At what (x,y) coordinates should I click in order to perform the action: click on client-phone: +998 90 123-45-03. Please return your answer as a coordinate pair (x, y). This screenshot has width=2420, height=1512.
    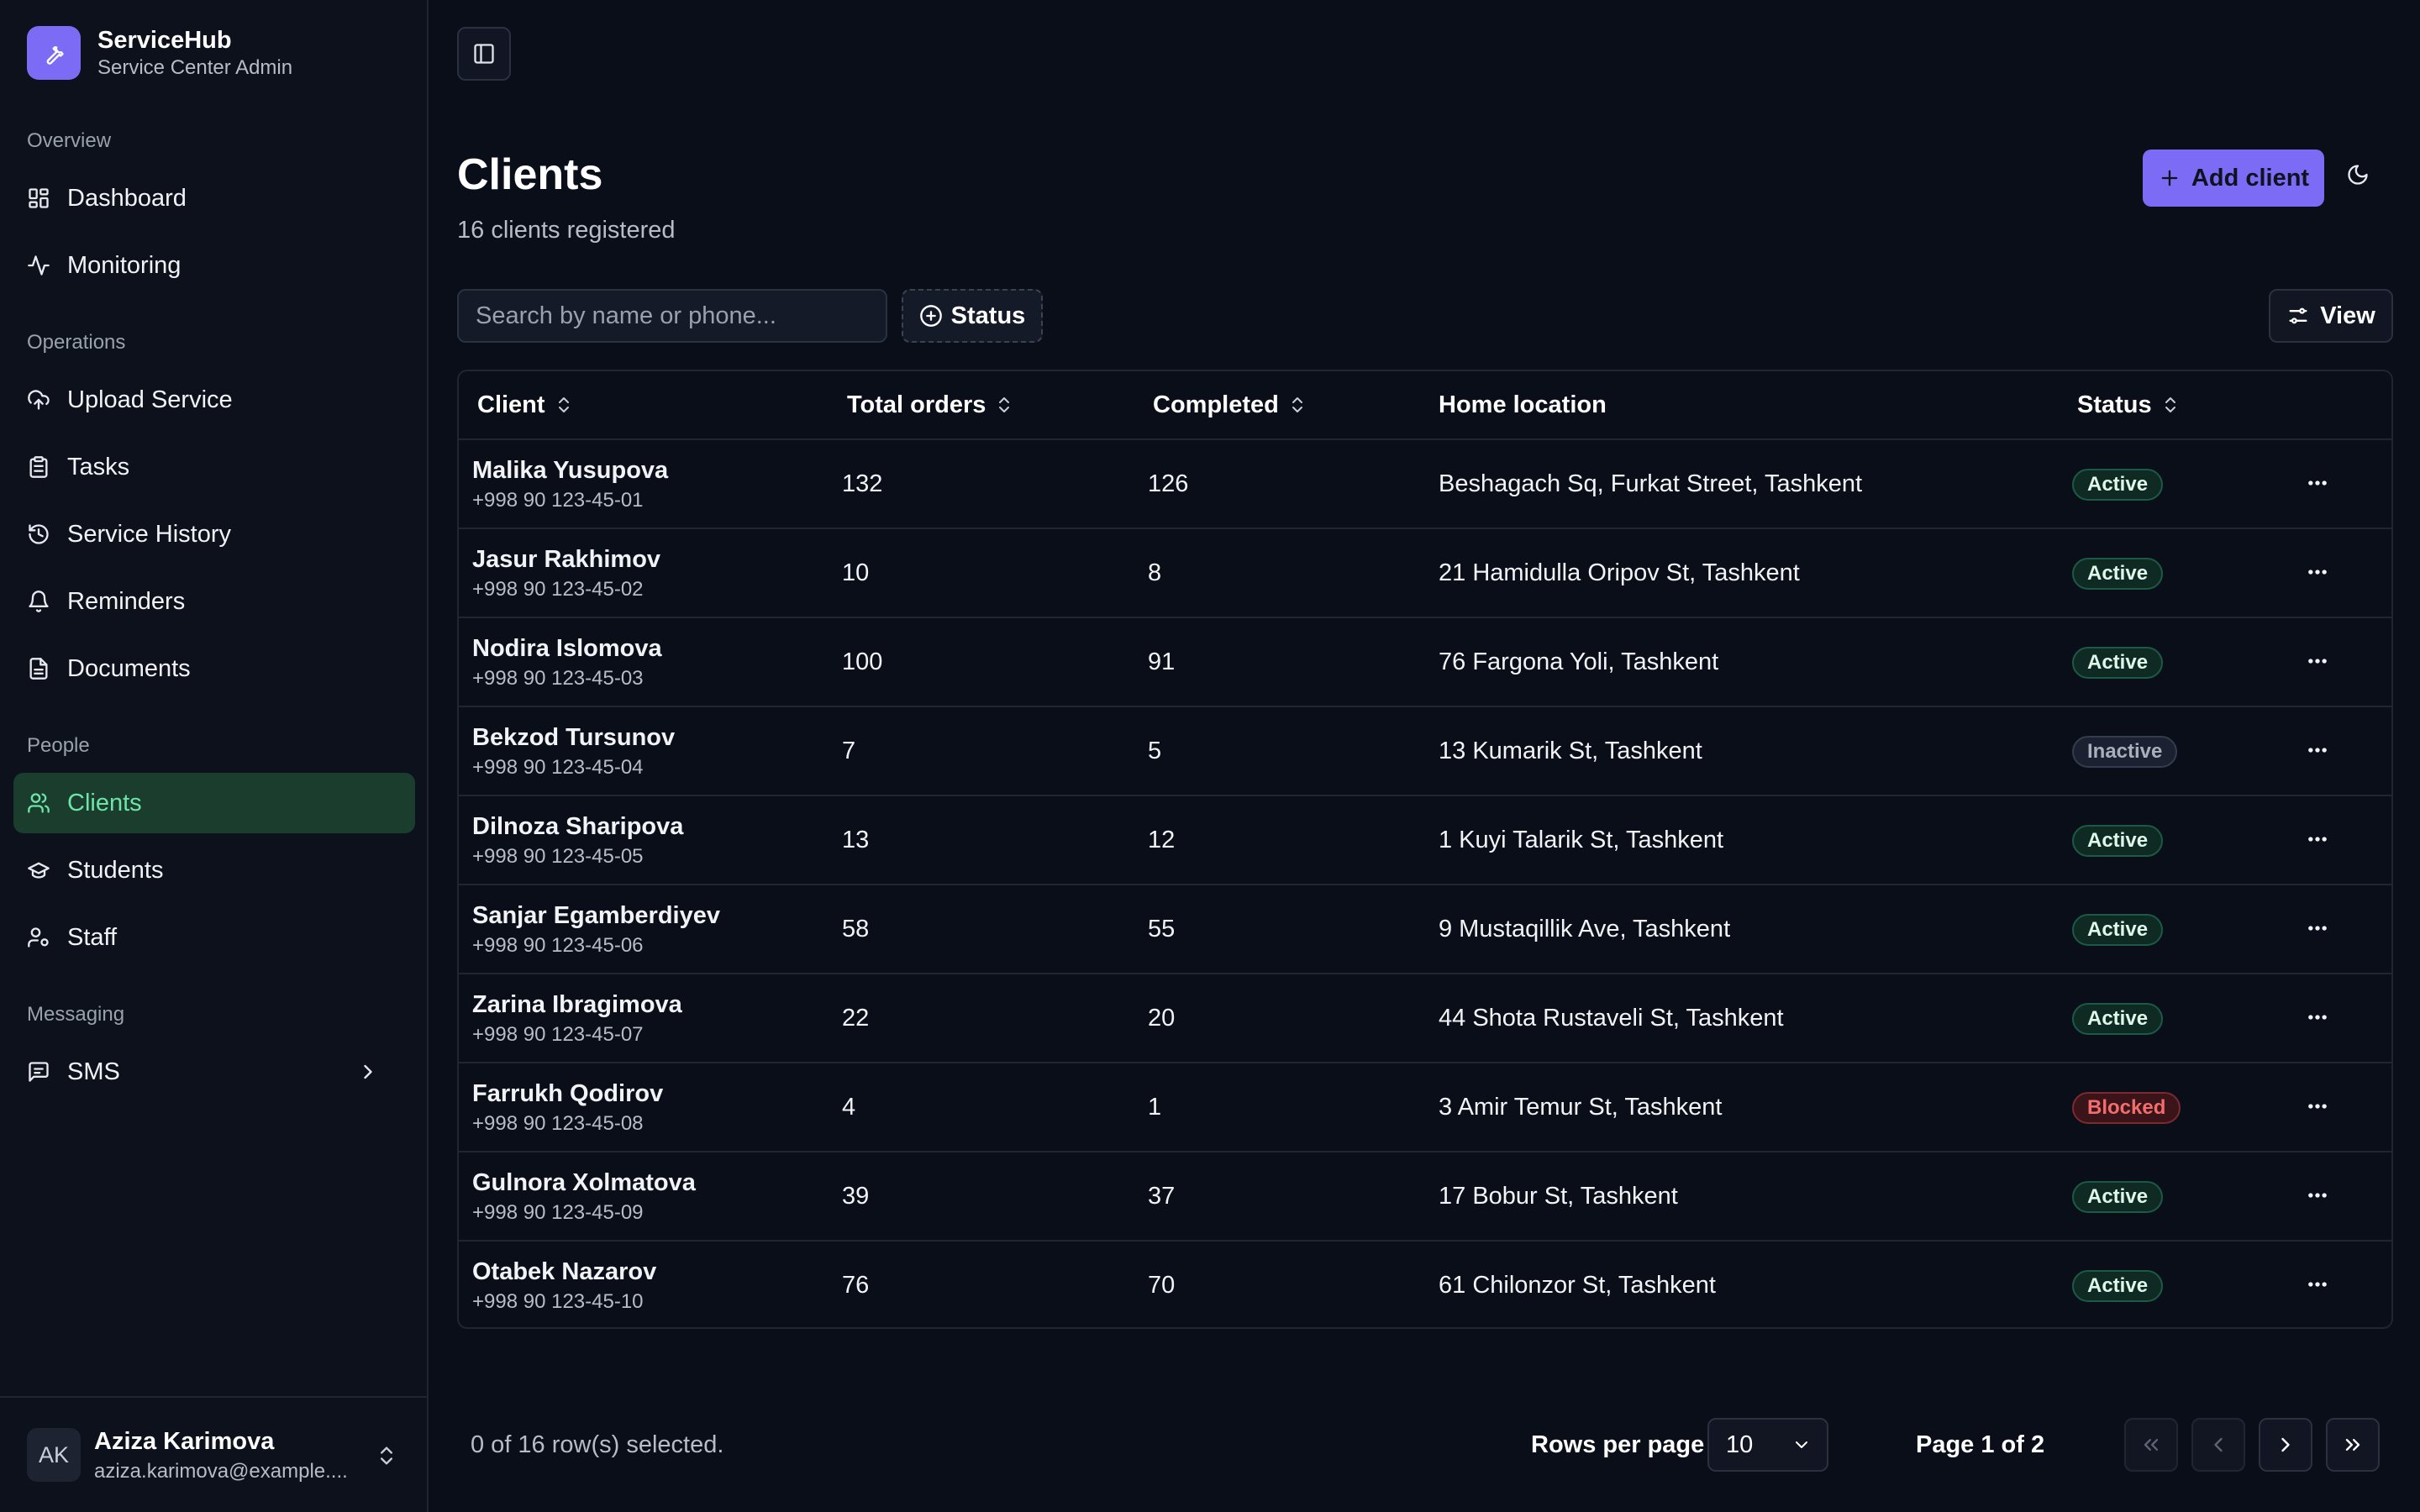
    Looking at the image, I should click on (558, 678).